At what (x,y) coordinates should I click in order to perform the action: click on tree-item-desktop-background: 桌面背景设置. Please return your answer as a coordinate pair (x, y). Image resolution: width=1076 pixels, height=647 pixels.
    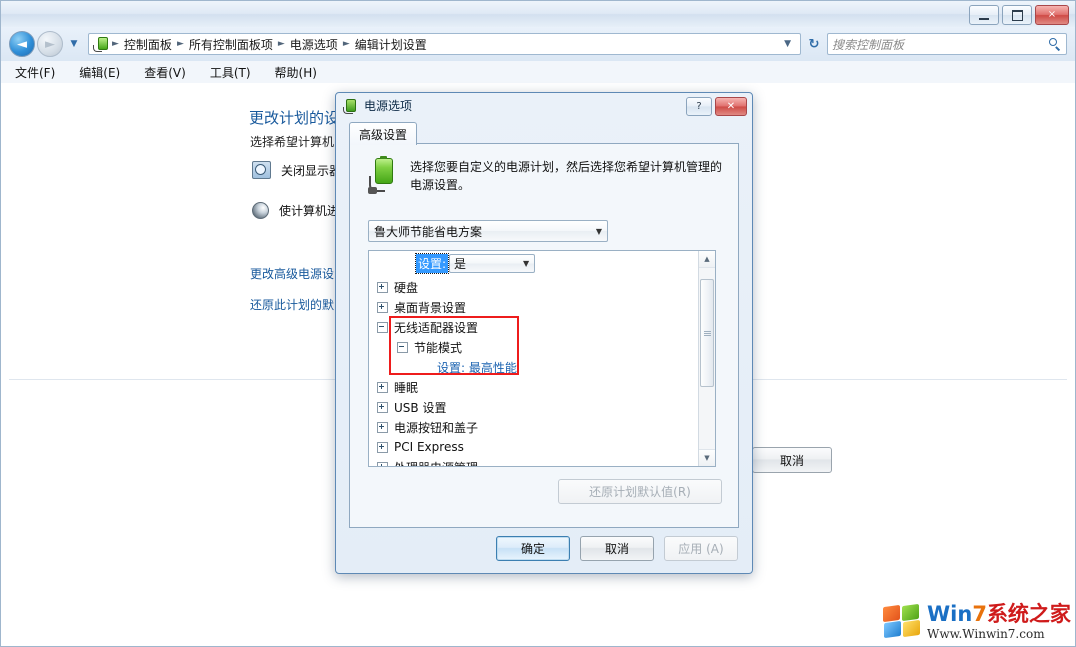
    Looking at the image, I should click on (542, 307).